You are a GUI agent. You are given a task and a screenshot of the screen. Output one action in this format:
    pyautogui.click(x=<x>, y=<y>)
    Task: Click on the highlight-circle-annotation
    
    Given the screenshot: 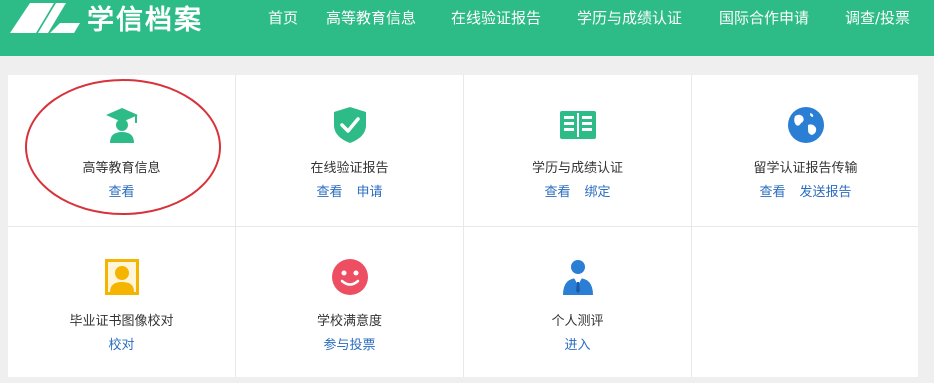 What is the action you would take?
    pyautogui.click(x=123, y=147)
    